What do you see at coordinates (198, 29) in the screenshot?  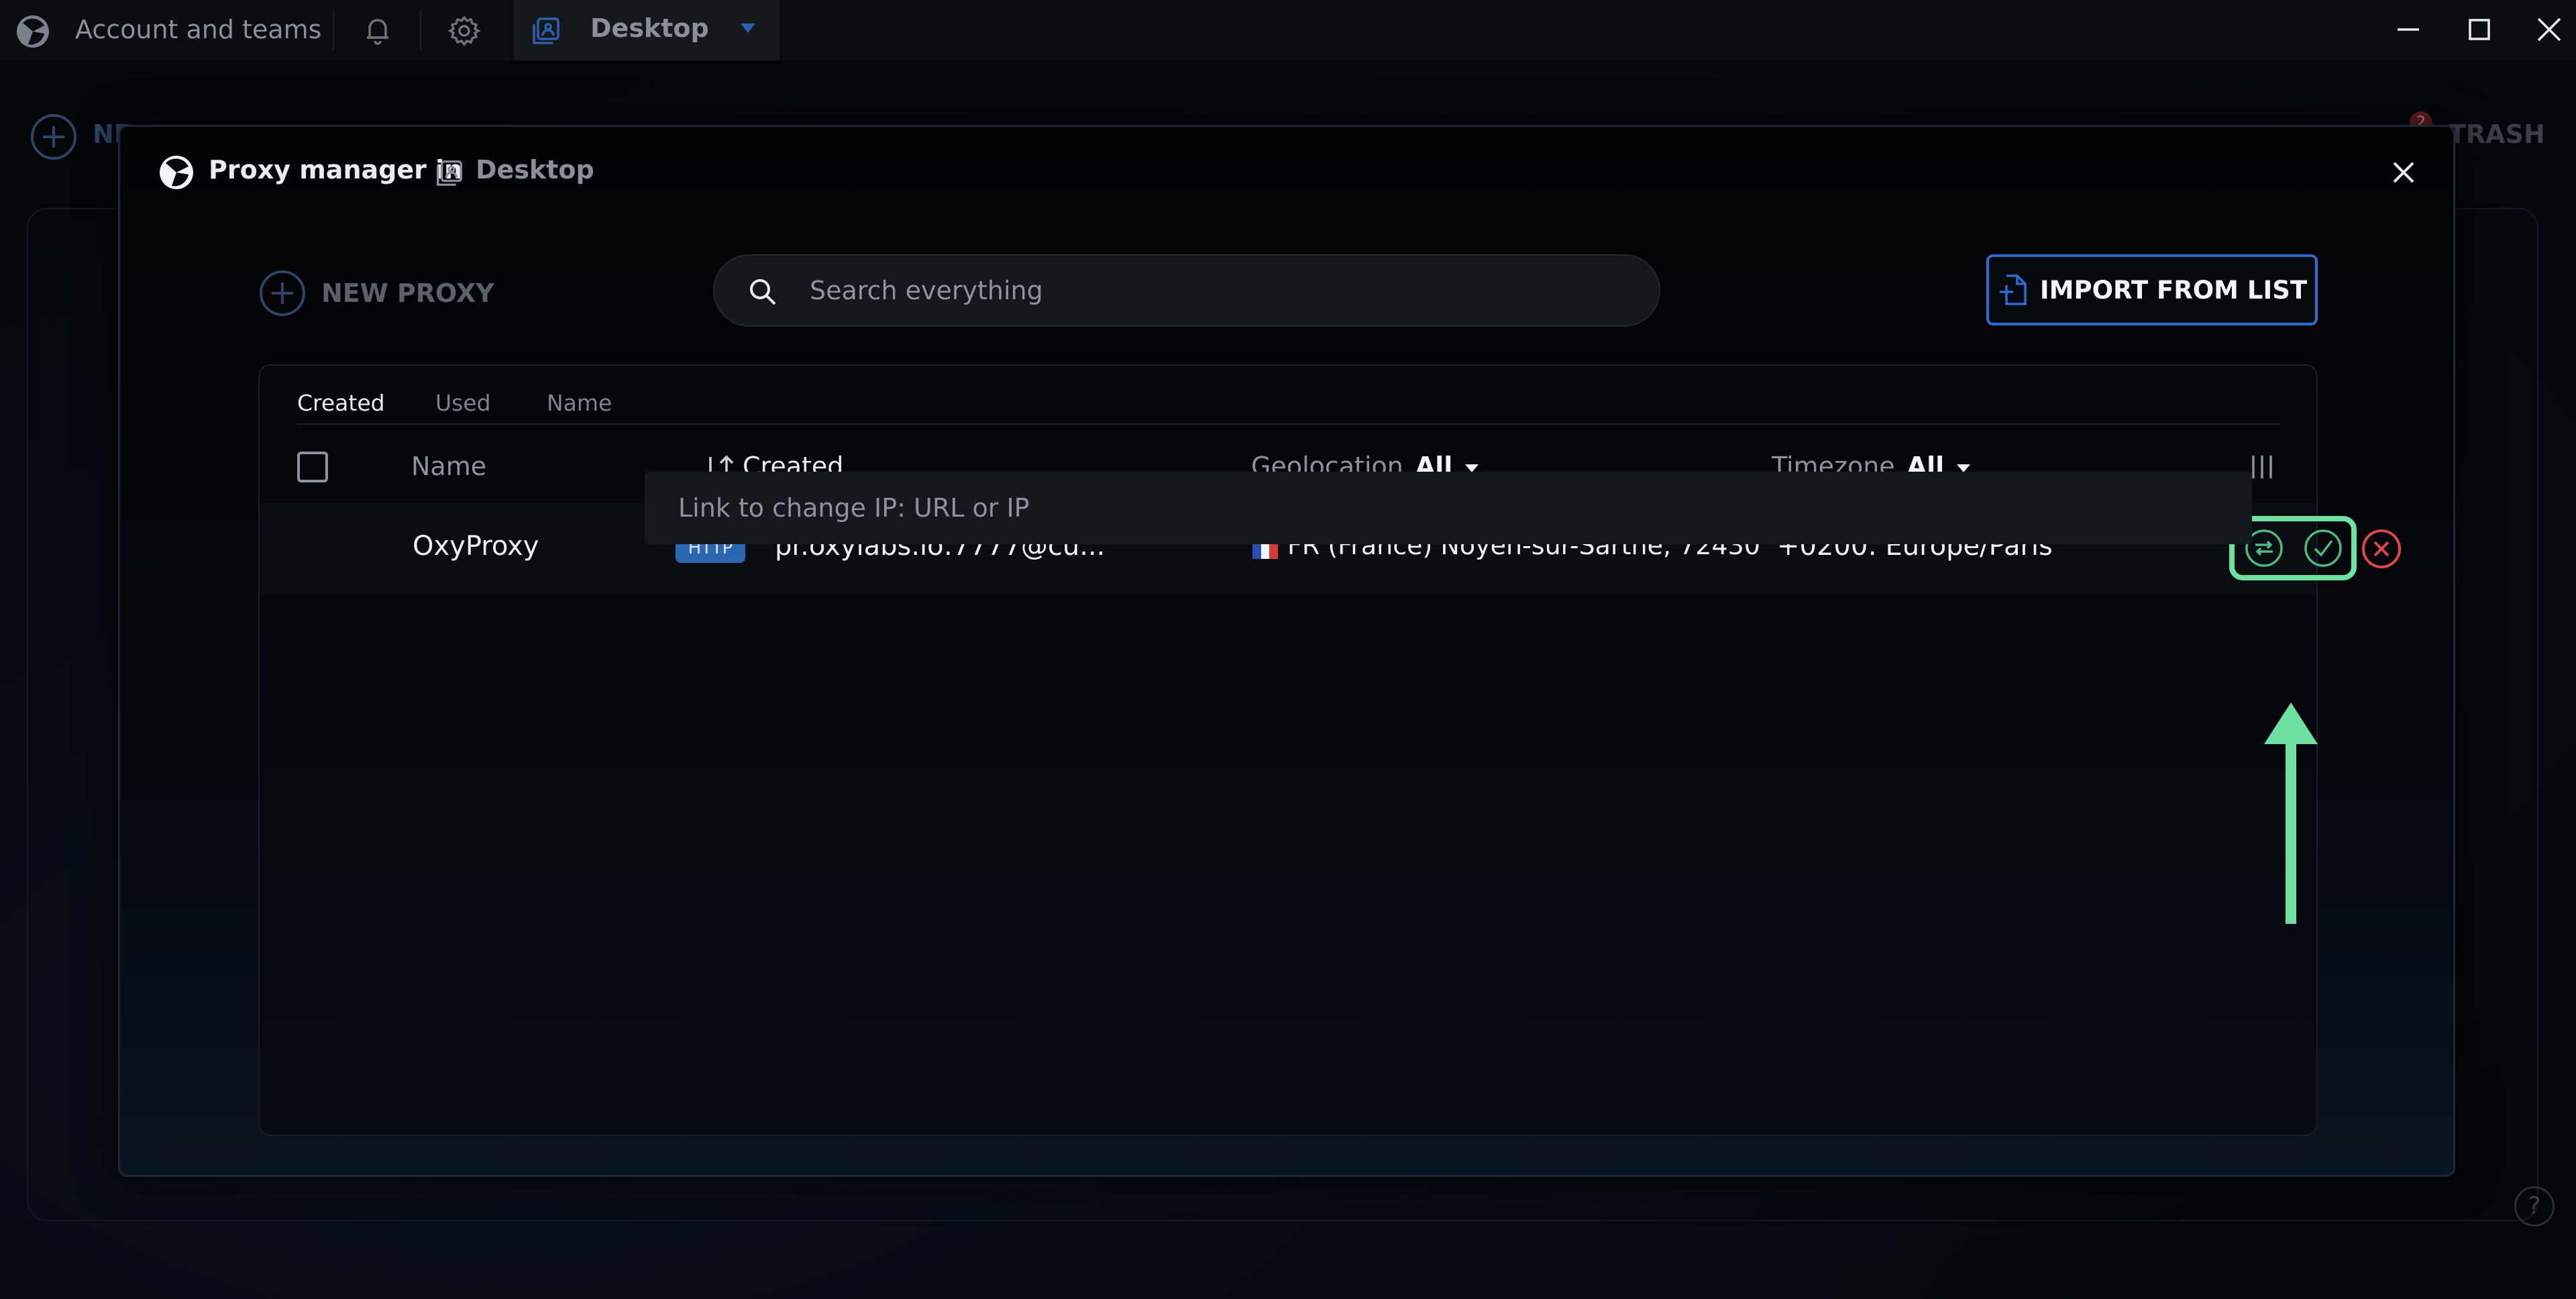 I see `account-and-teams-button: Account and teams` at bounding box center [198, 29].